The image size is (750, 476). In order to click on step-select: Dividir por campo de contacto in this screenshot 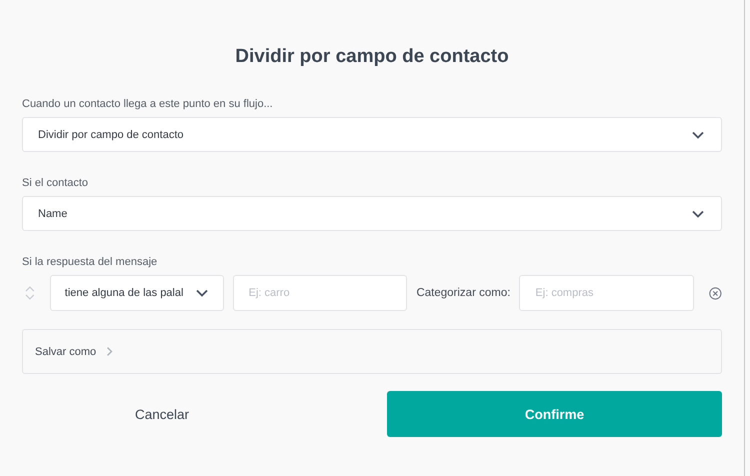, I will do `click(372, 134)`.